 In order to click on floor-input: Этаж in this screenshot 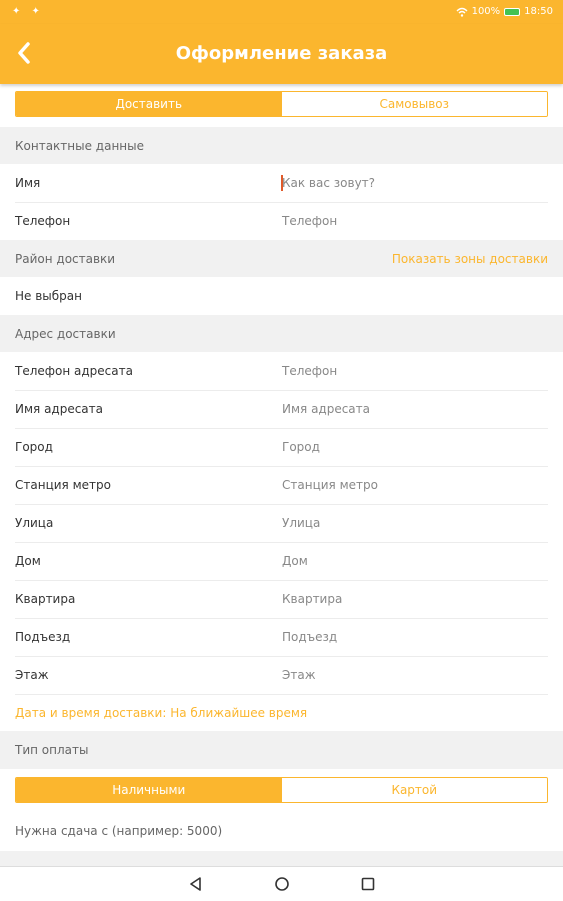, I will do `click(299, 675)`.